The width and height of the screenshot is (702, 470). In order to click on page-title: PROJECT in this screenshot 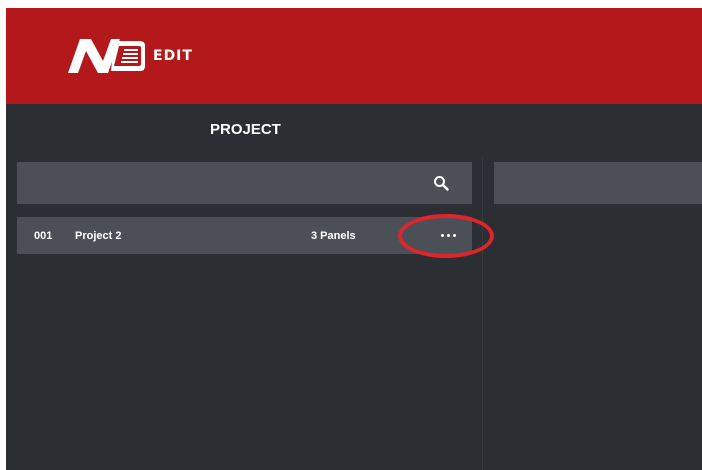, I will do `click(245, 129)`.